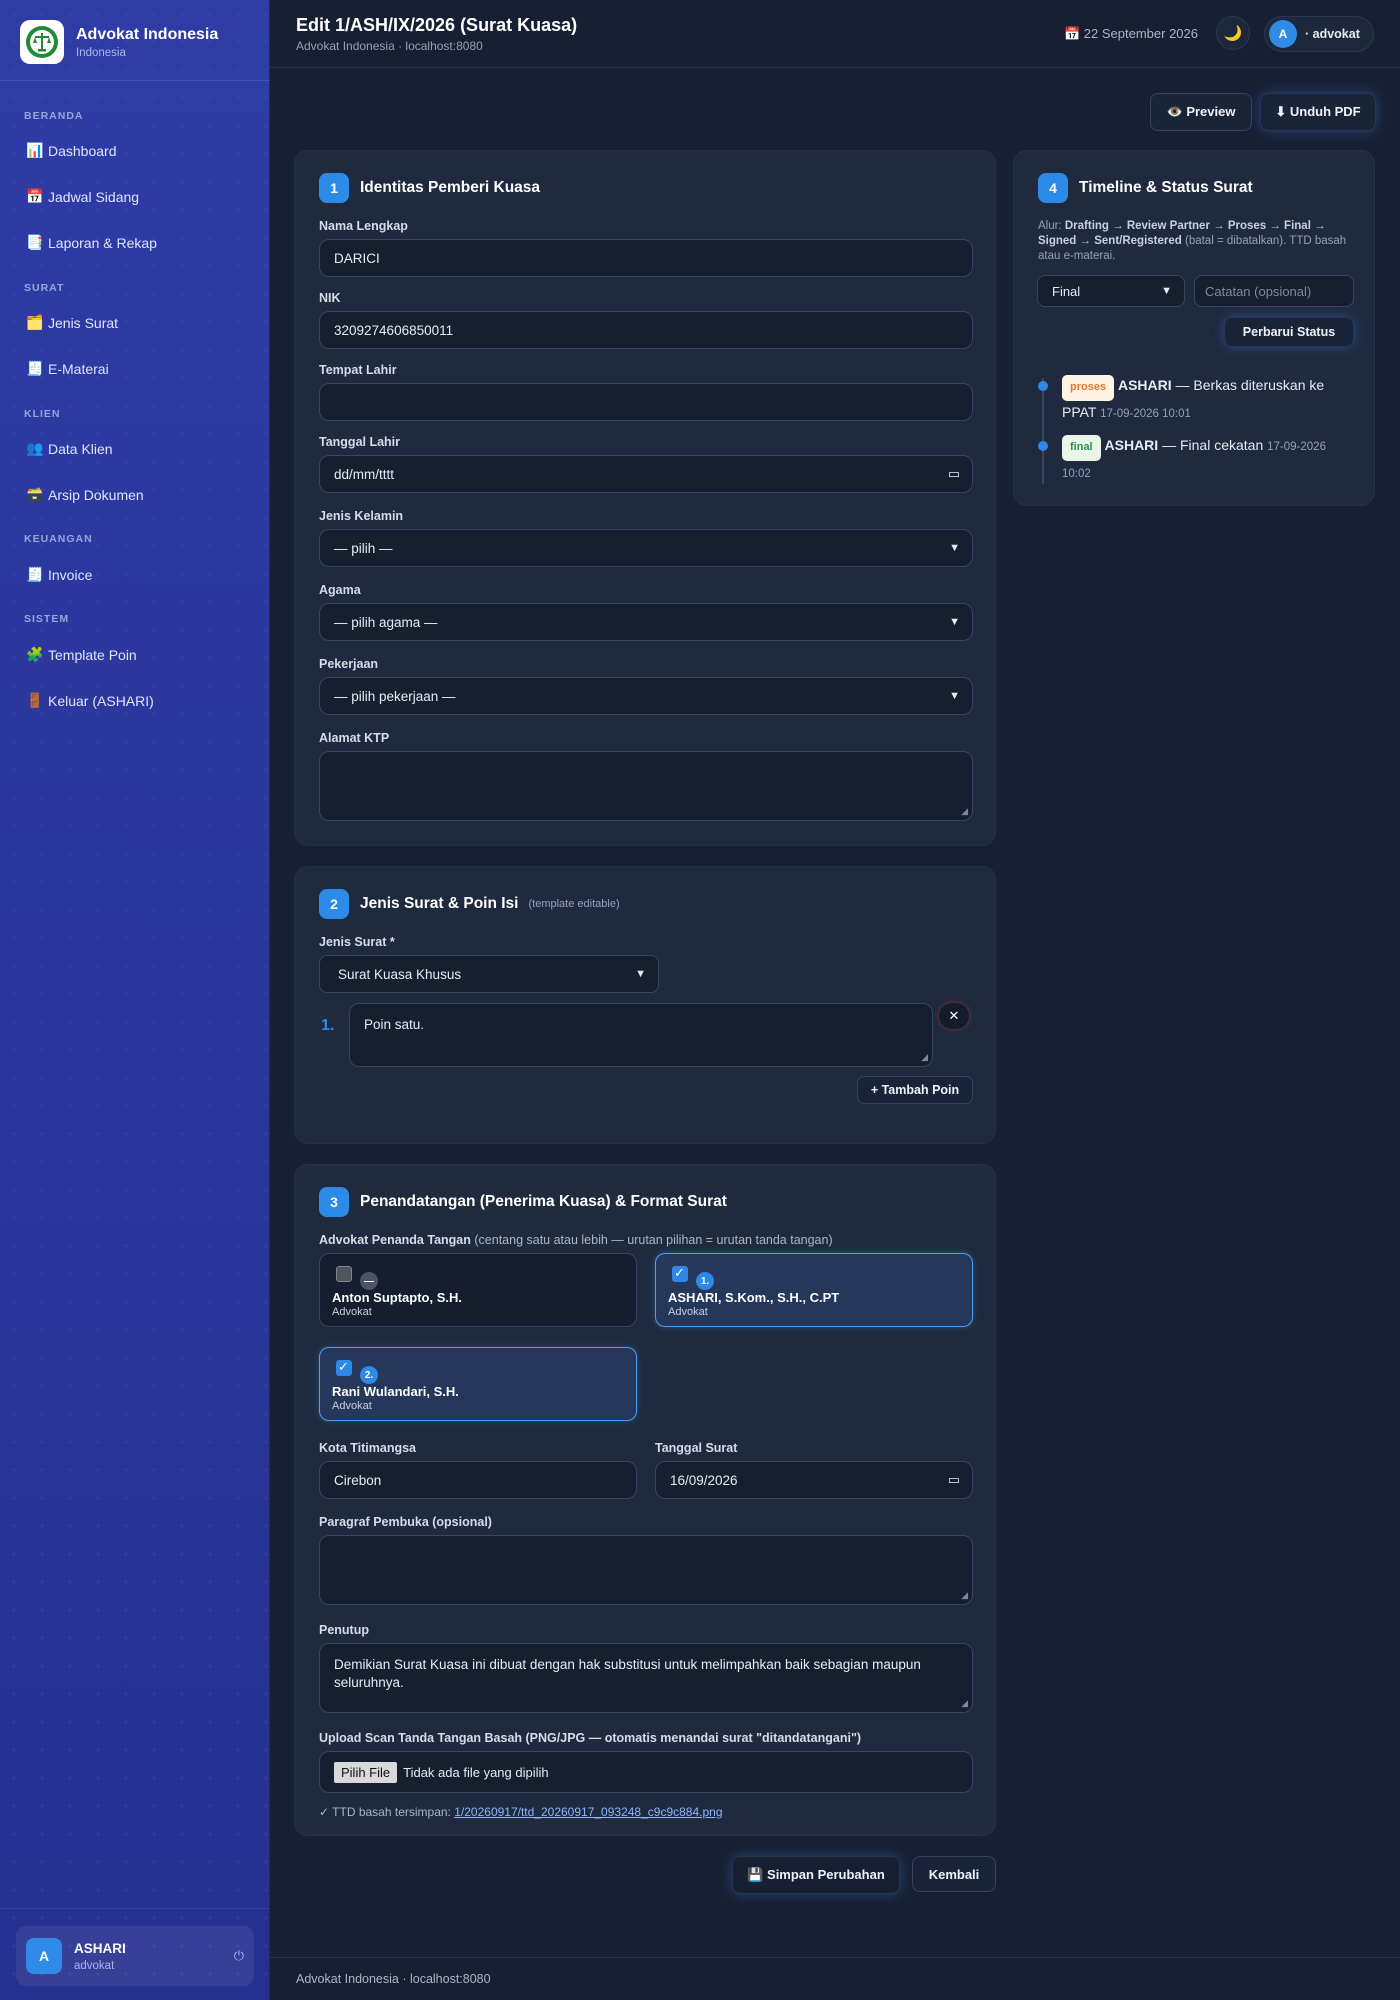  What do you see at coordinates (82, 150) in the screenshot?
I see `sidebar-item-label: Dashboard` at bounding box center [82, 150].